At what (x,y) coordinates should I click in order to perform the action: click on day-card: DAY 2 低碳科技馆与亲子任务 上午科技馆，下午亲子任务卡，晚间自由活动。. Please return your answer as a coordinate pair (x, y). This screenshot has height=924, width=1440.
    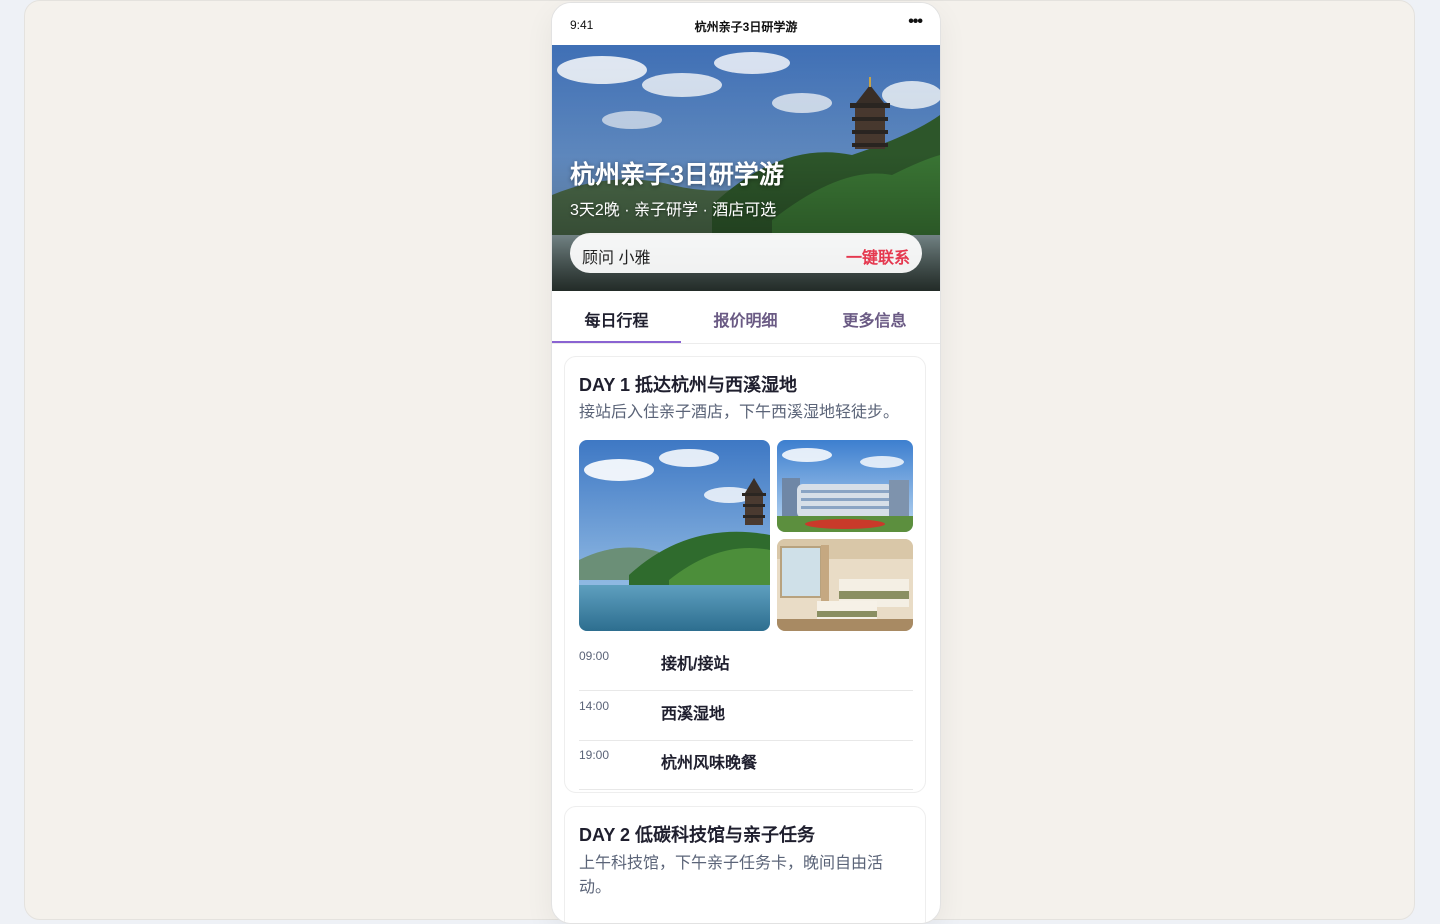
    Looking at the image, I should click on (745, 864).